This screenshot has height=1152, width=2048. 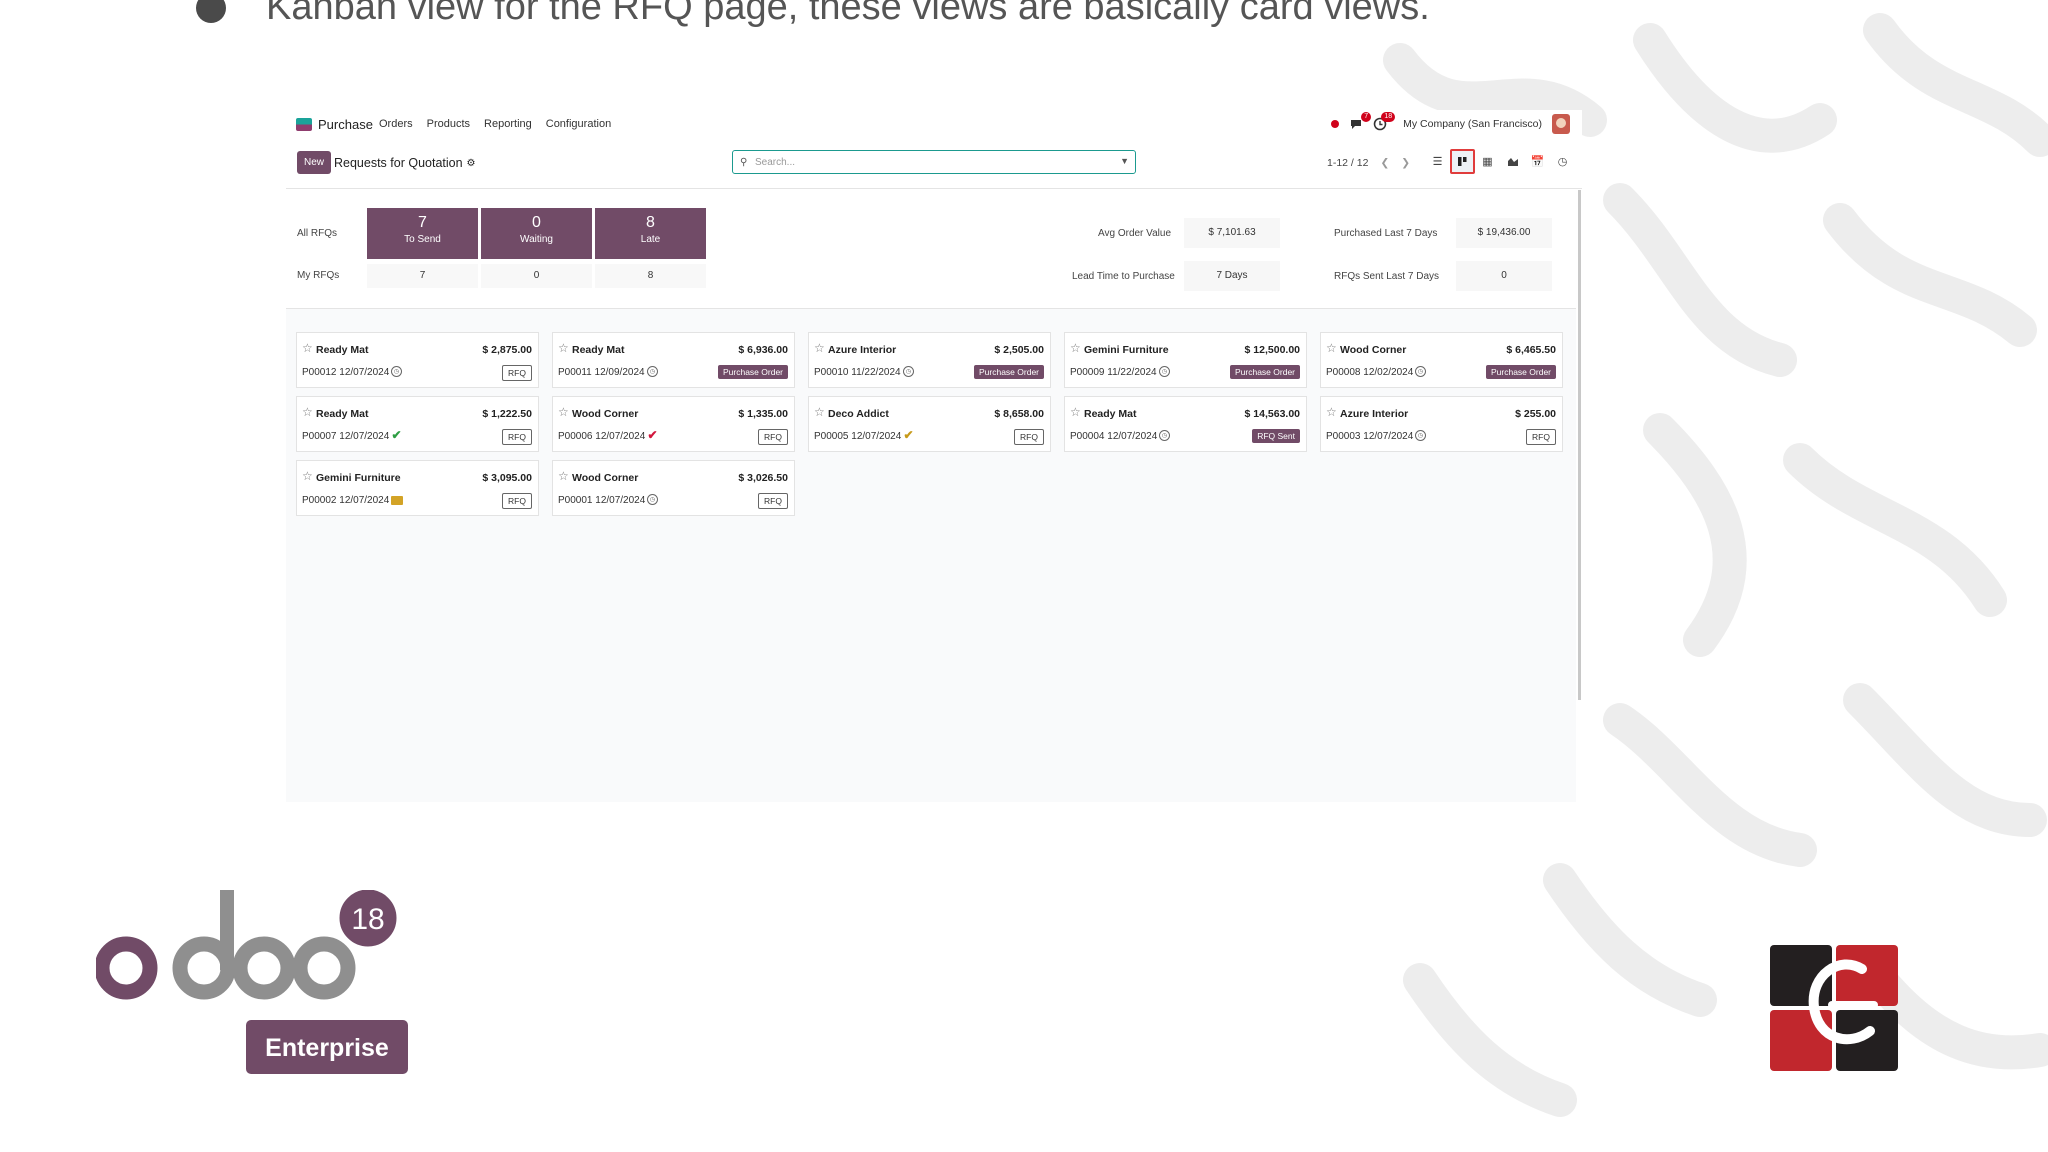 I want to click on chevron-down-icon: ▼, so click(x=1124, y=161).